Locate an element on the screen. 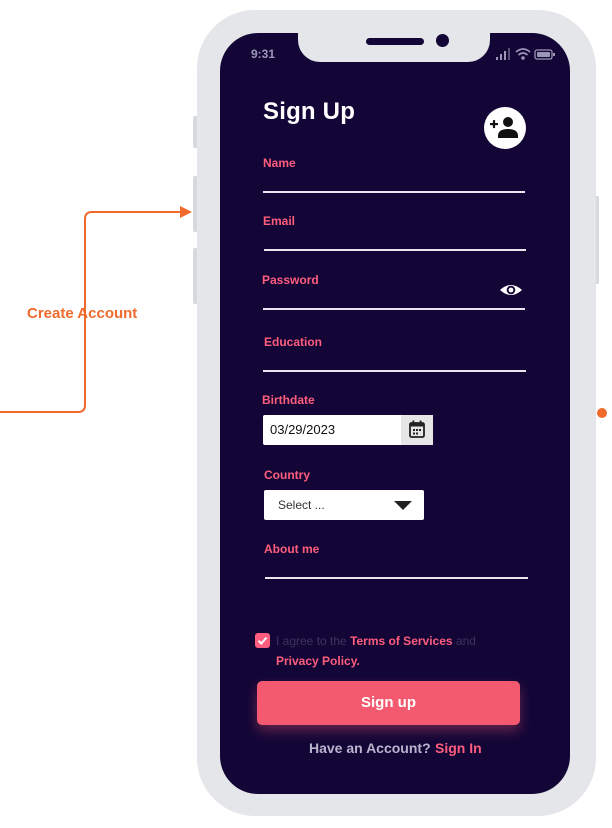  battery-icon is located at coordinates (544, 54).